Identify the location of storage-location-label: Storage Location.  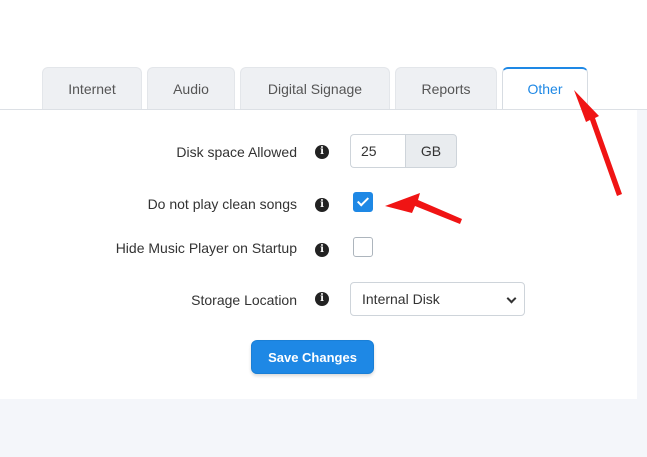
(244, 300).